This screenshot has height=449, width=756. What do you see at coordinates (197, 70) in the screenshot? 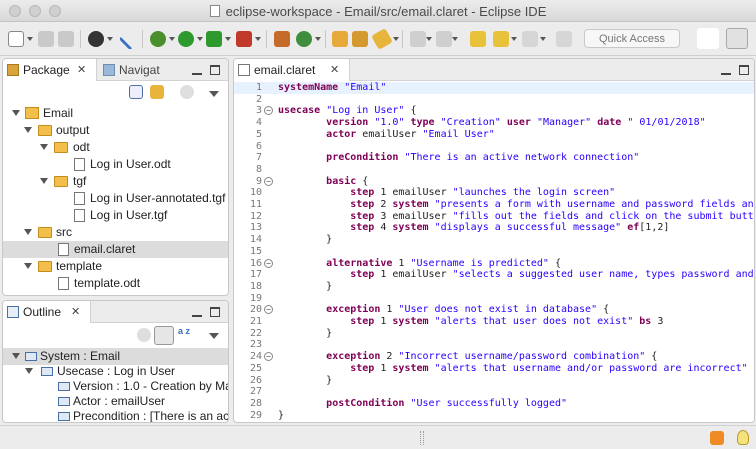
I see `minimize-panel-icon` at bounding box center [197, 70].